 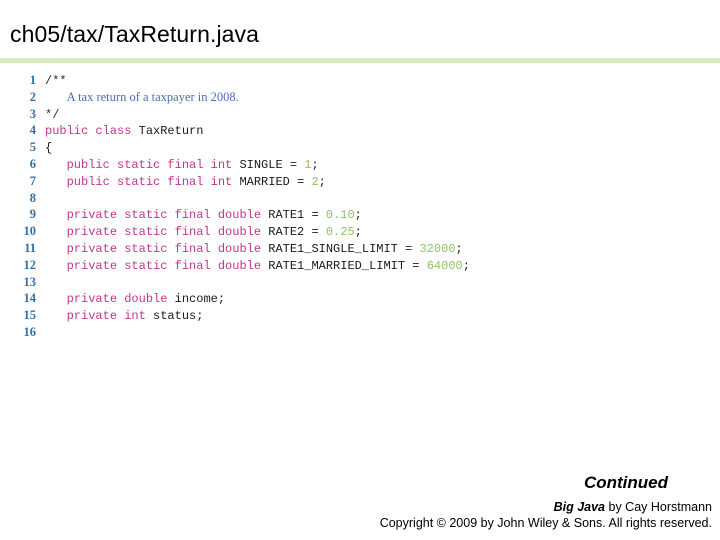 What do you see at coordinates (135, 34) in the screenshot?
I see `page-title: ch05/tax/TaxReturn.java` at bounding box center [135, 34].